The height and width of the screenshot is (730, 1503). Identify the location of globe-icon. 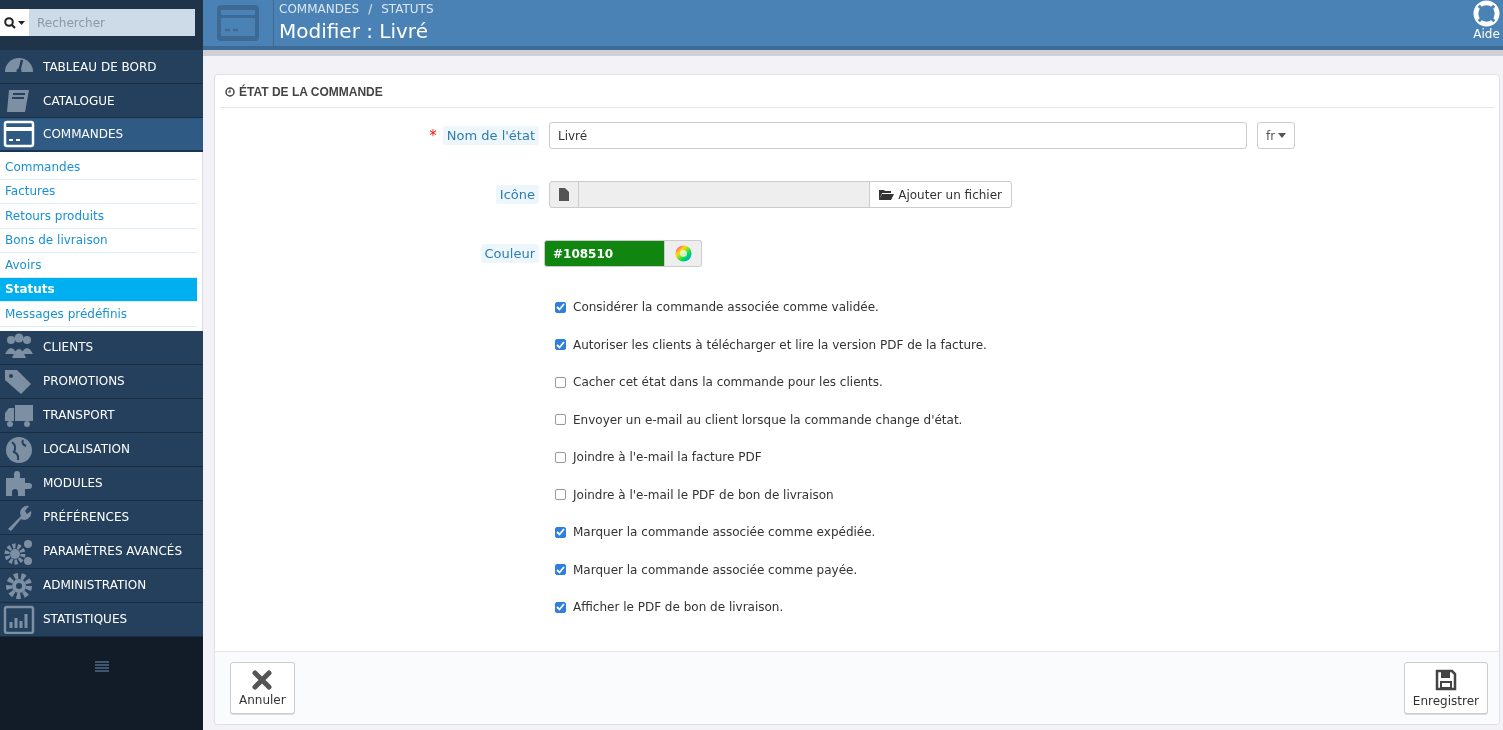
(19, 449).